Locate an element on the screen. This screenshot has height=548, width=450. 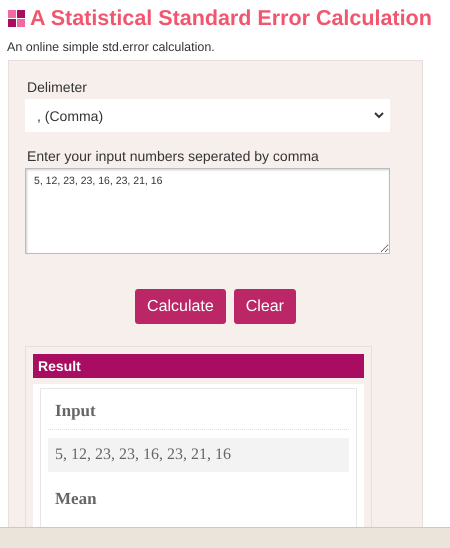
delimiter-select: , (Comma) is located at coordinates (207, 115).